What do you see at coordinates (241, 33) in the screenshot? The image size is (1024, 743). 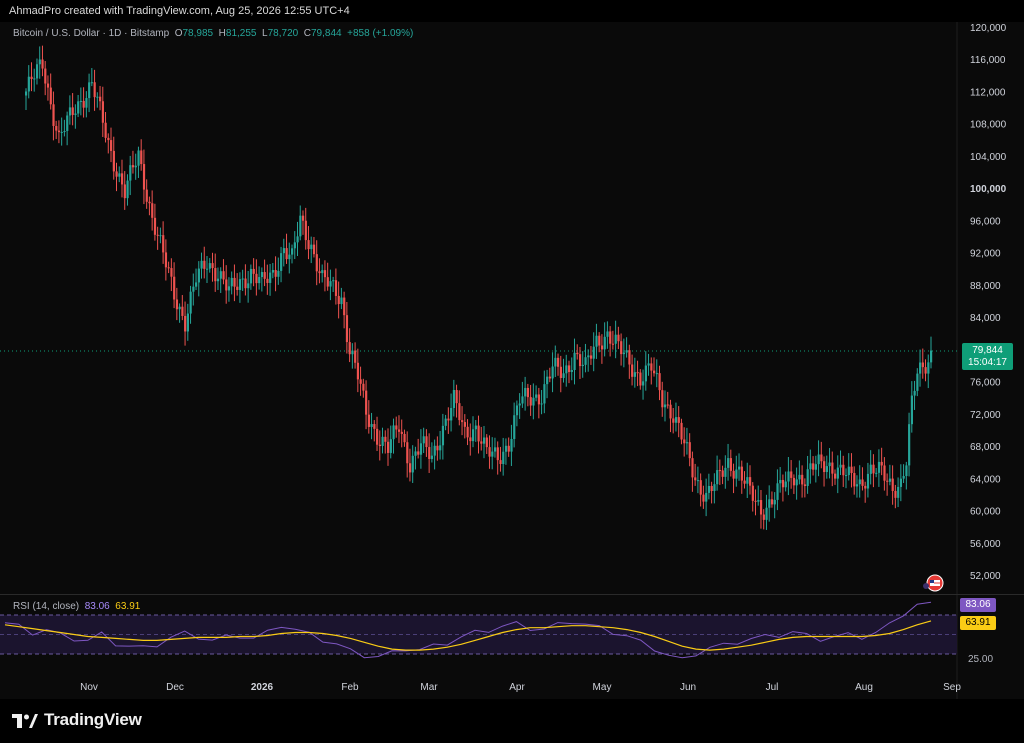 I see `high-value: 81,255` at bounding box center [241, 33].